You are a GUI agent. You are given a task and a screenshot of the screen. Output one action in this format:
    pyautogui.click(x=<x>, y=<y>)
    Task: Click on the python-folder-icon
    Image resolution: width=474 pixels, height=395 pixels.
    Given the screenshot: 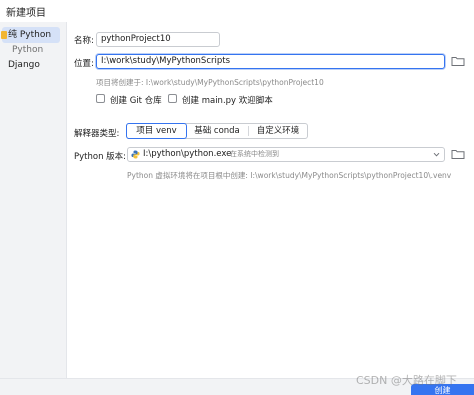 What is the action you would take?
    pyautogui.click(x=4, y=35)
    